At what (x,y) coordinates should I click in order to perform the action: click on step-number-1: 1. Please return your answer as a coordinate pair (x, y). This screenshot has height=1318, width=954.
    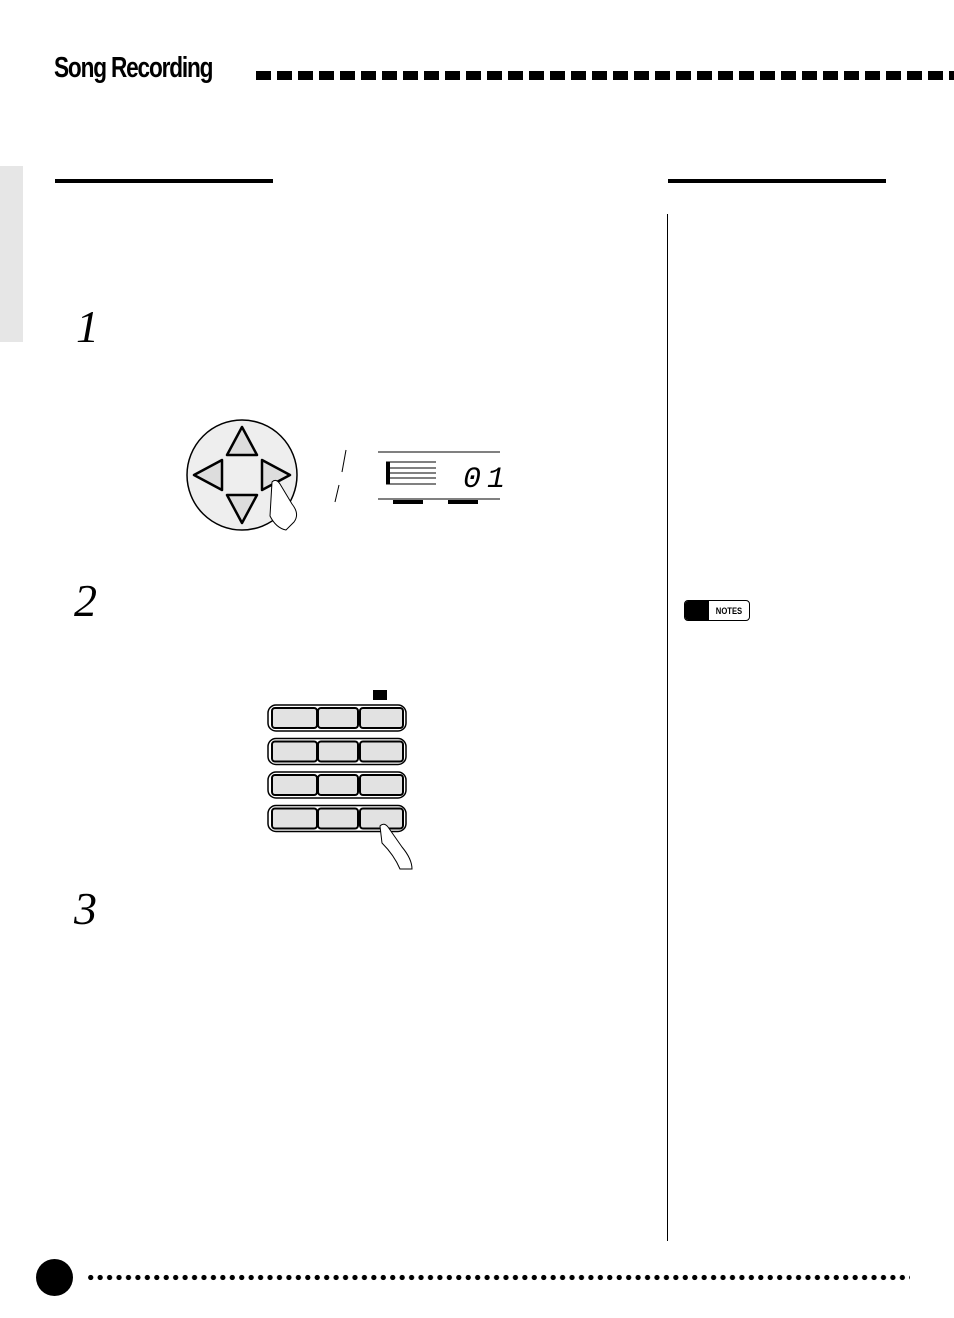
    Looking at the image, I should click on (87, 326).